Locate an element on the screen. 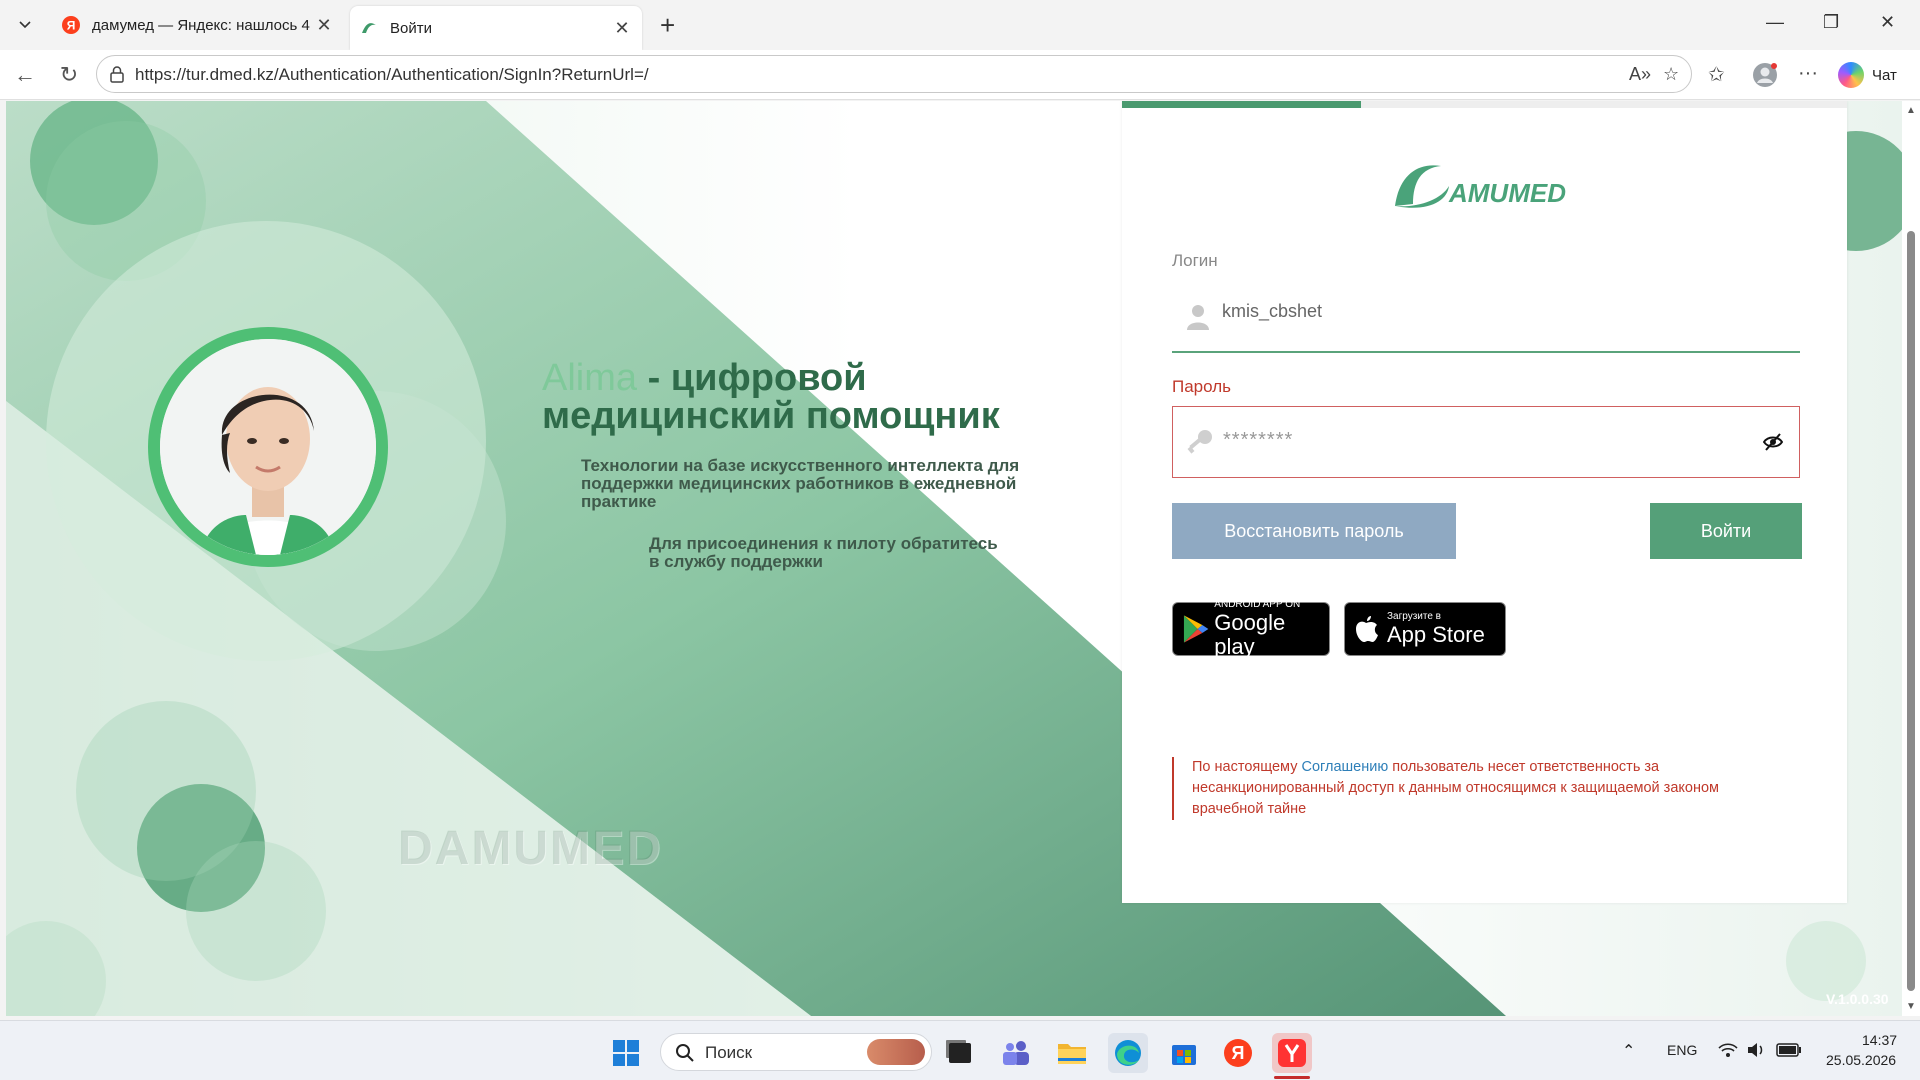 Image resolution: width=1920 pixels, height=1080 pixels. scroll-down-icon: ▼ is located at coordinates (1911, 1006).